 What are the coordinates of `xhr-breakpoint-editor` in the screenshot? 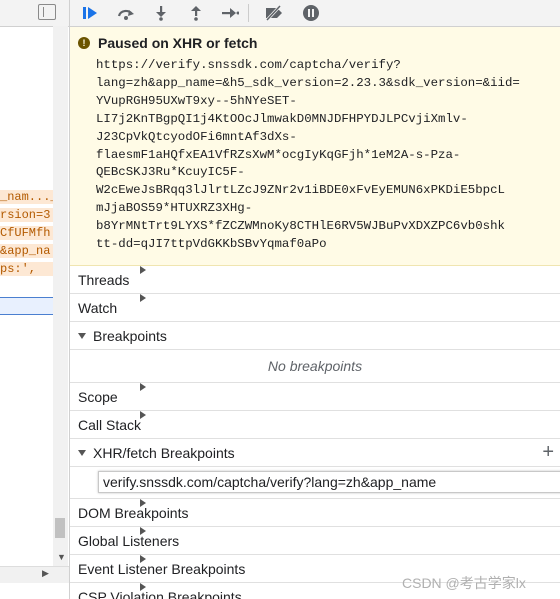 It's located at (315, 483).